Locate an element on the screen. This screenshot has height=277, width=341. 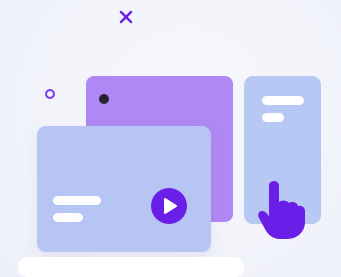
circle-outline-icon is located at coordinates (50, 94).